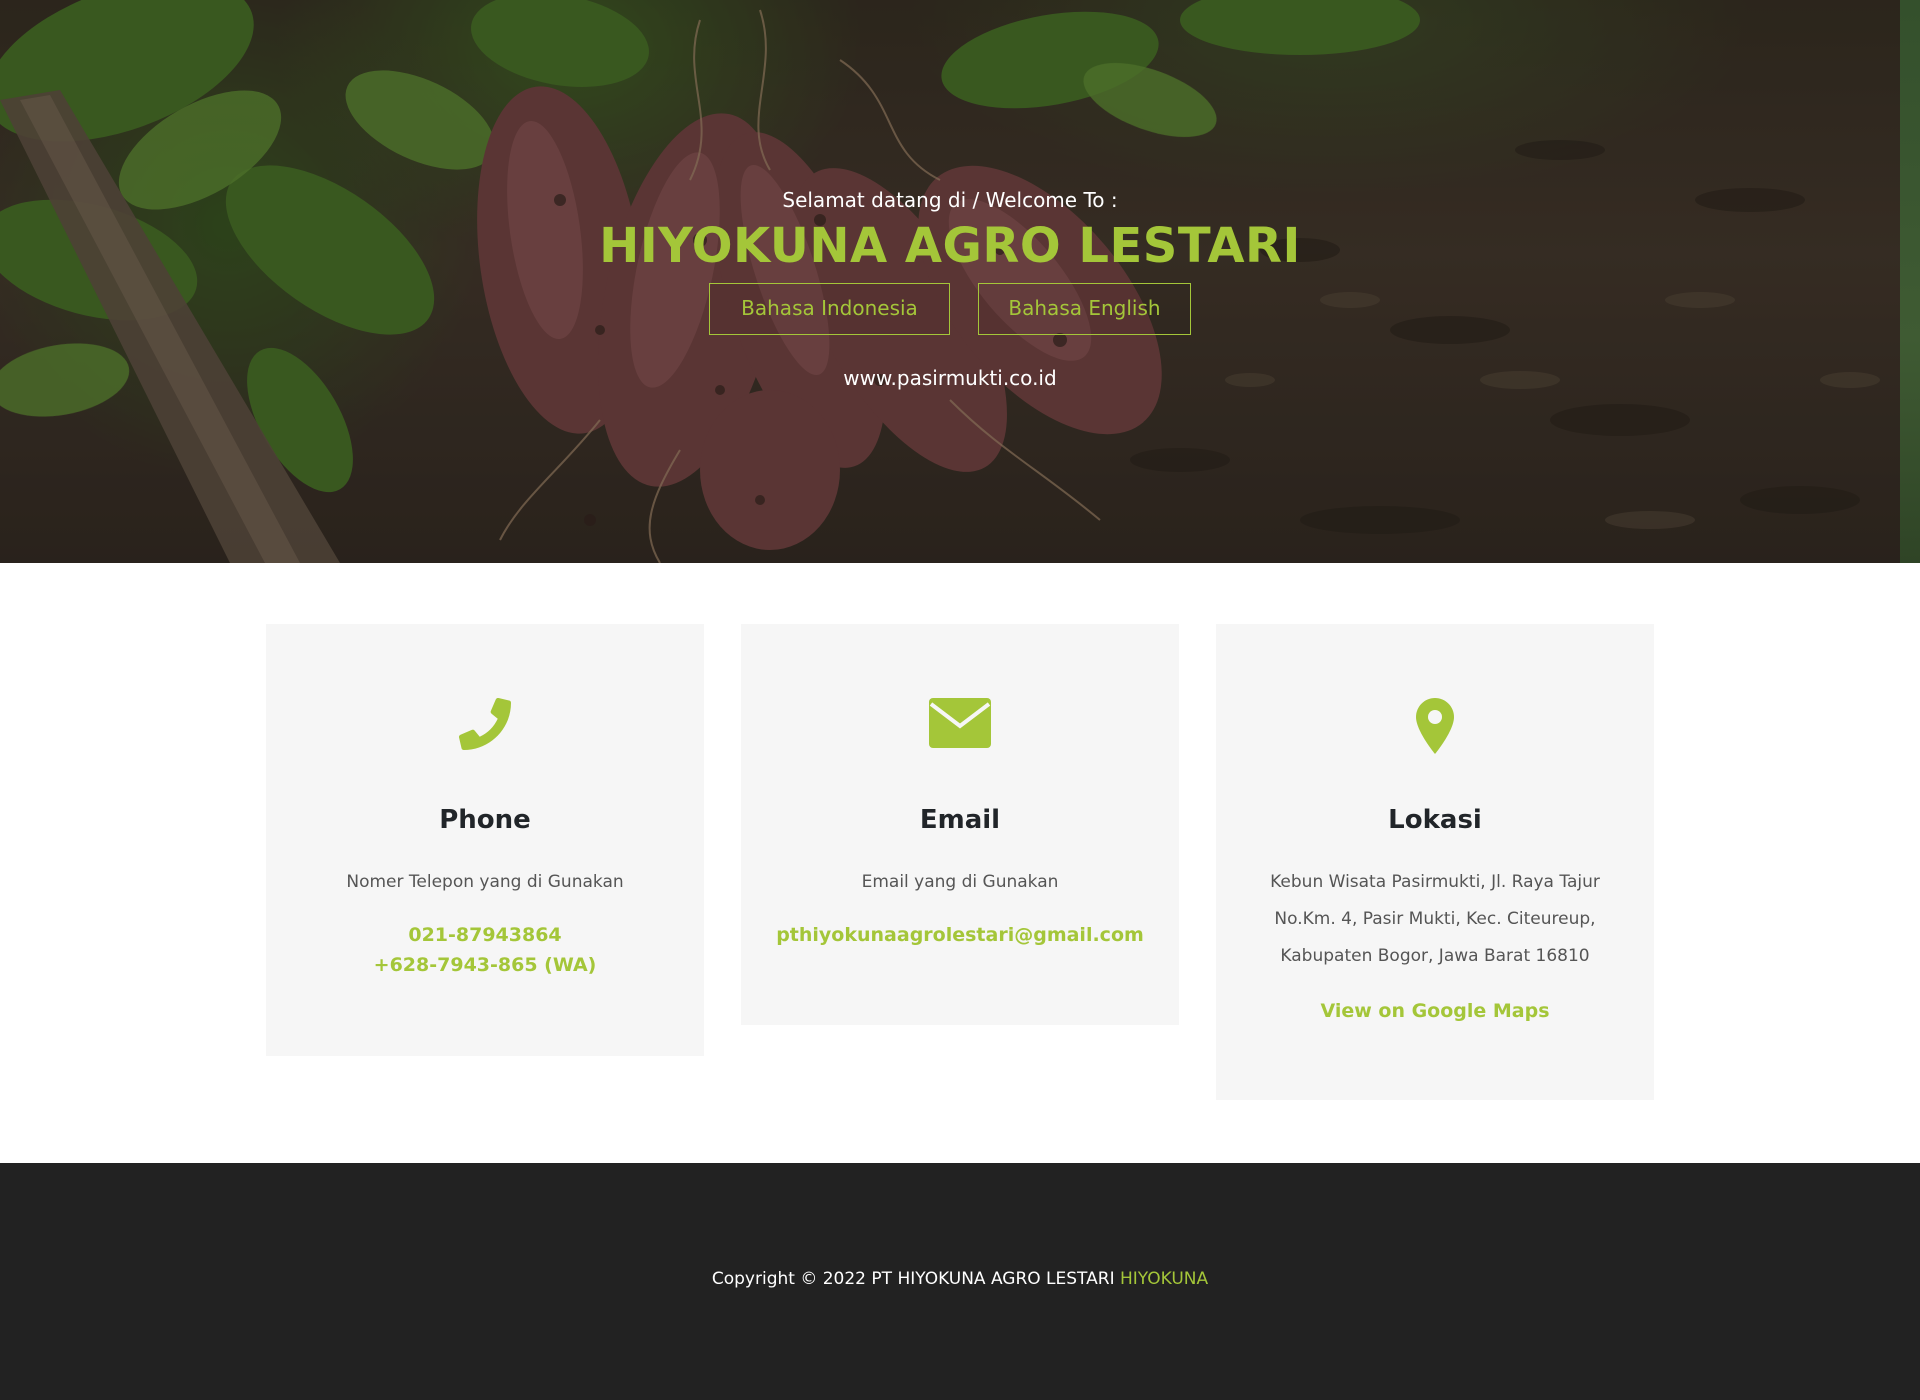  I want to click on email-address-link: pthiyokunaagrolestari@gmail.com, so click(960, 935).